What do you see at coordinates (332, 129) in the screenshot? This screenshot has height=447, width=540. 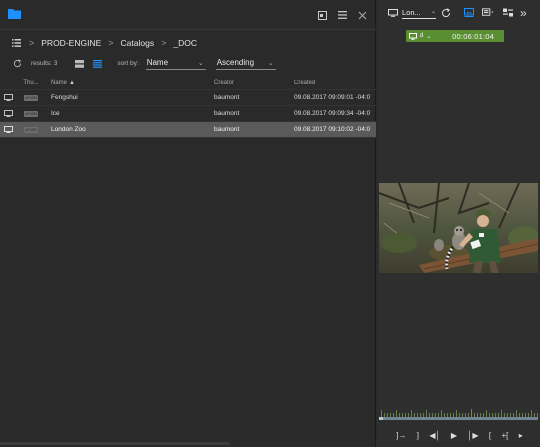 I see `row-created: 09.08.2017 09:10:02 -04:0` at bounding box center [332, 129].